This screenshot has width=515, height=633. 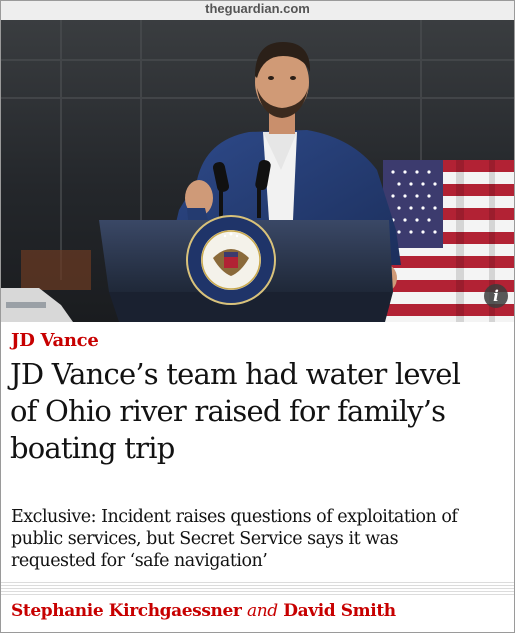 I want to click on vp-seal-icon, so click(x=231, y=260).